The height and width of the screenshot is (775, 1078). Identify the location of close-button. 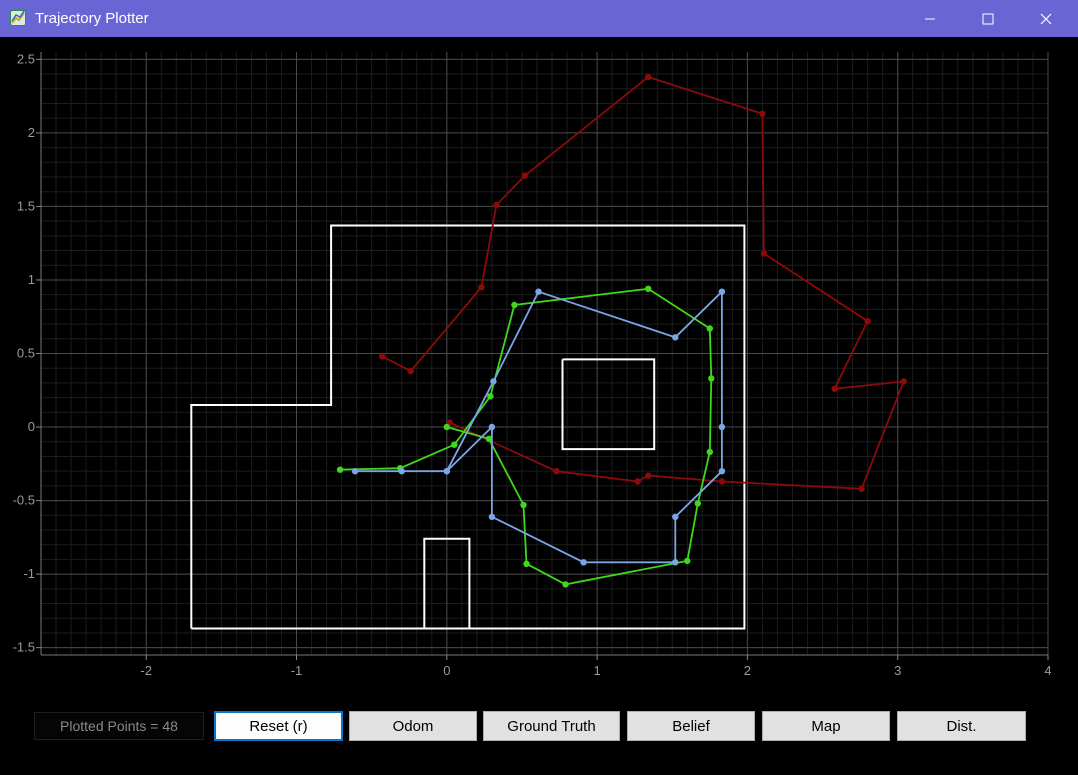
(1046, 18).